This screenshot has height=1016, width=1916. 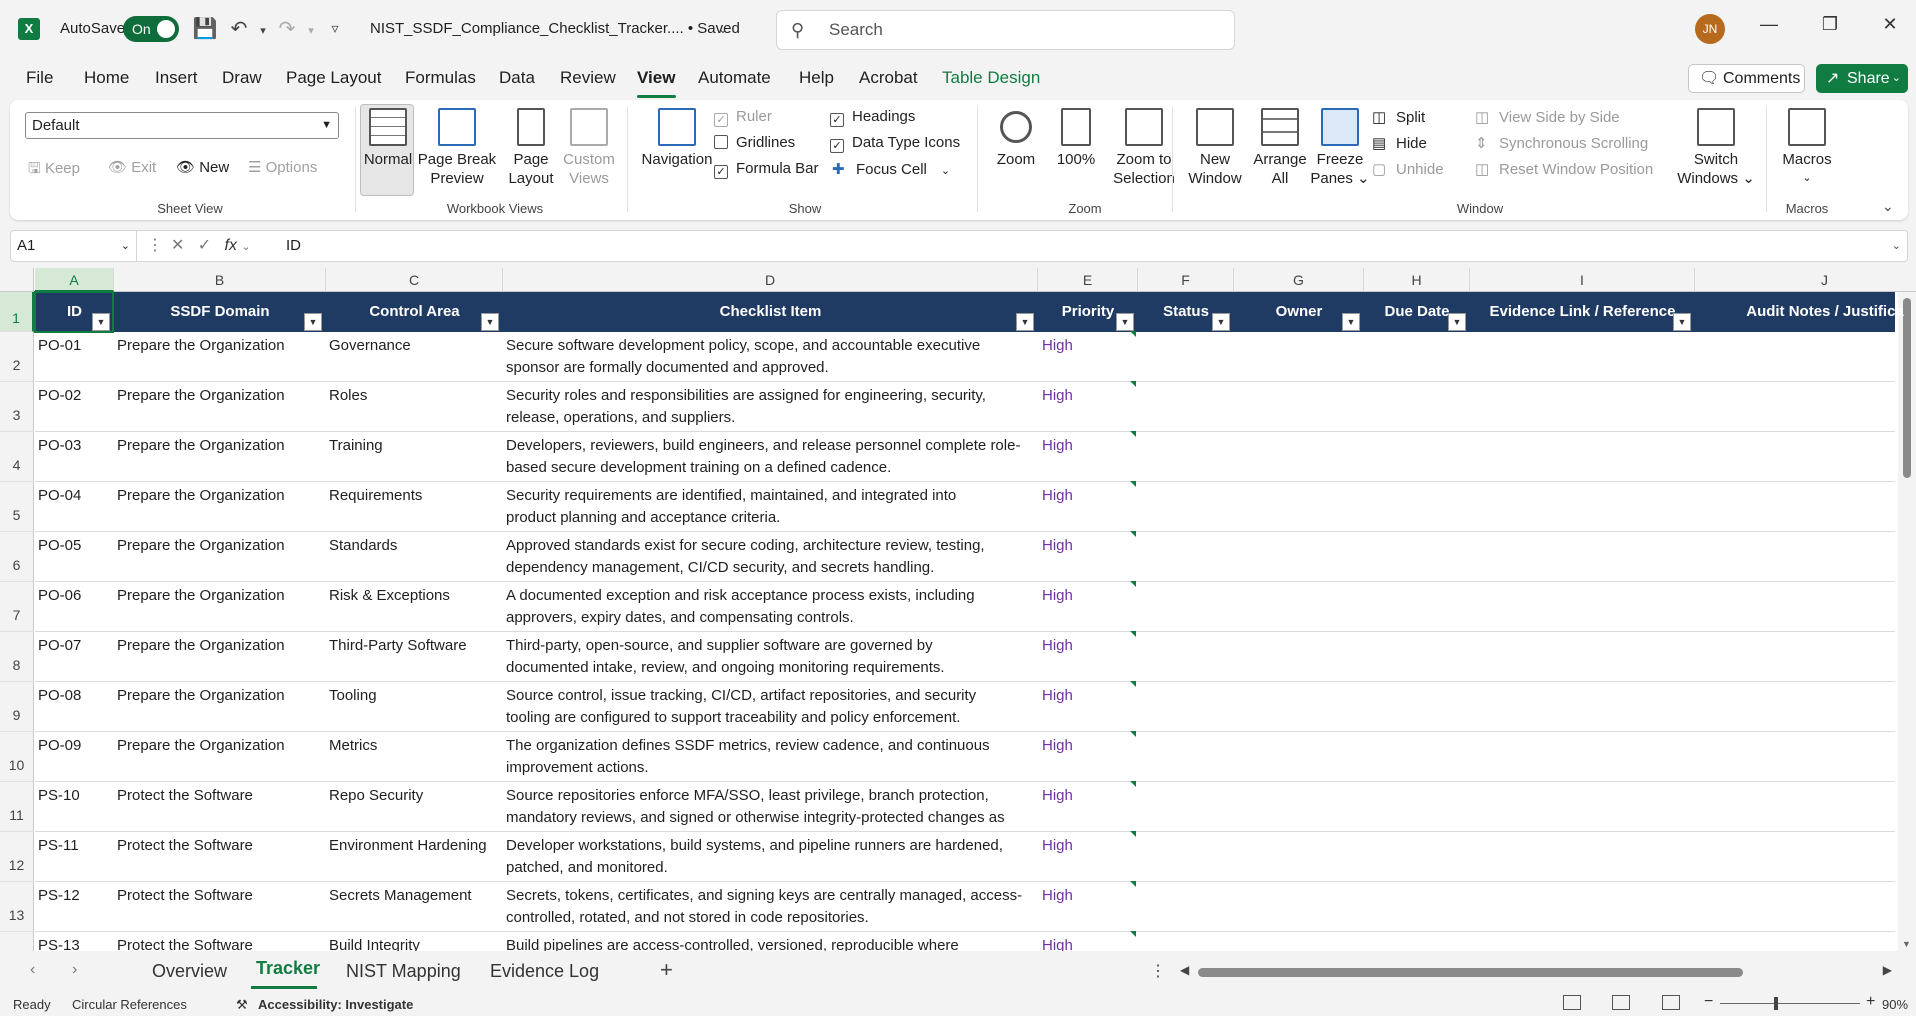 What do you see at coordinates (75, 746) in the screenshot?
I see `id-cell: PO-09` at bounding box center [75, 746].